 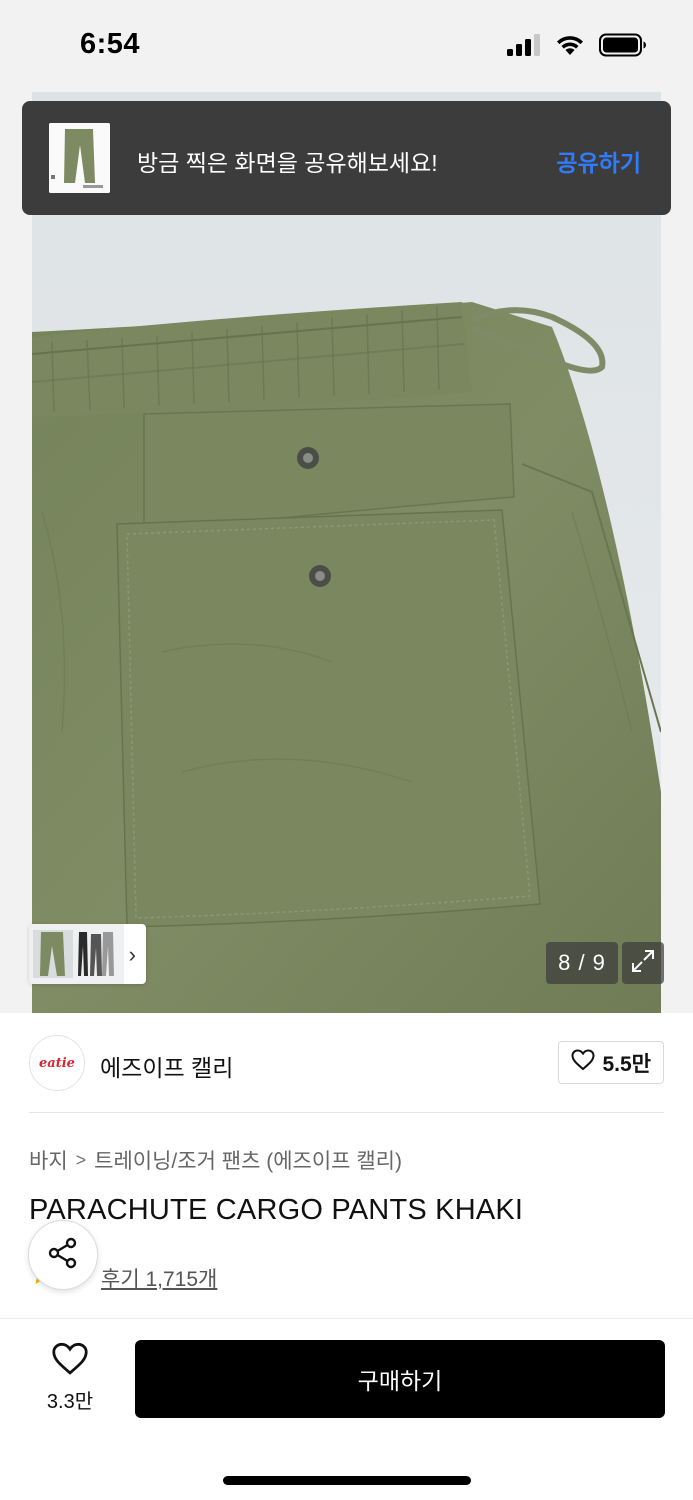 I want to click on toast-message: 방금 찍은 화면을 공유해보세요!, so click(x=287, y=163).